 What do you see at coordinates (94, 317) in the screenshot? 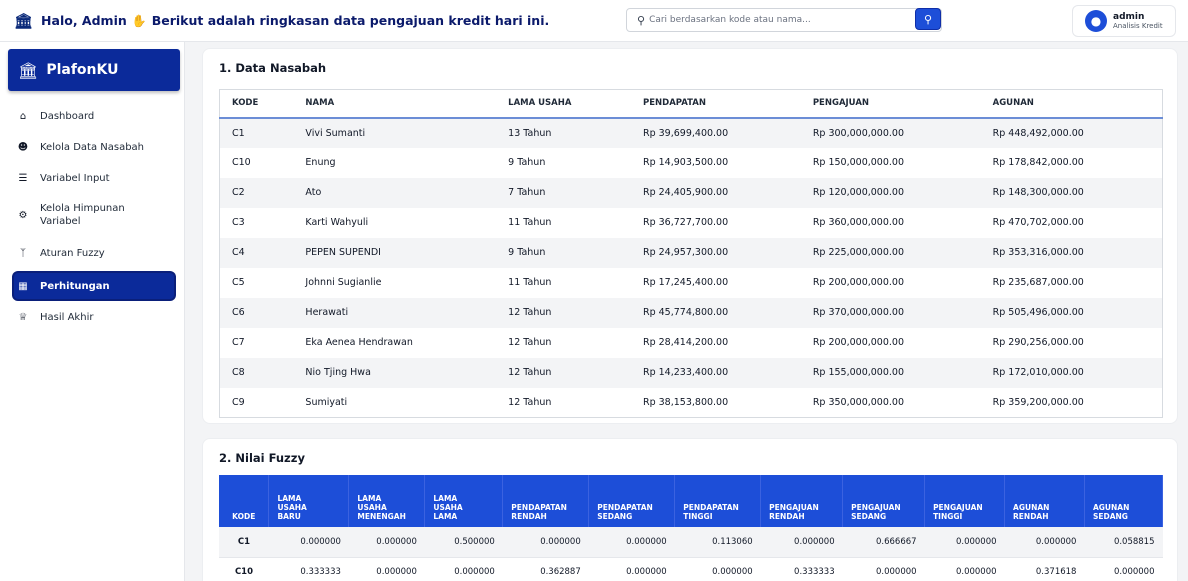
I see `sidebar-item-hasil-akhir: ♕ Hasil Akhir` at bounding box center [94, 317].